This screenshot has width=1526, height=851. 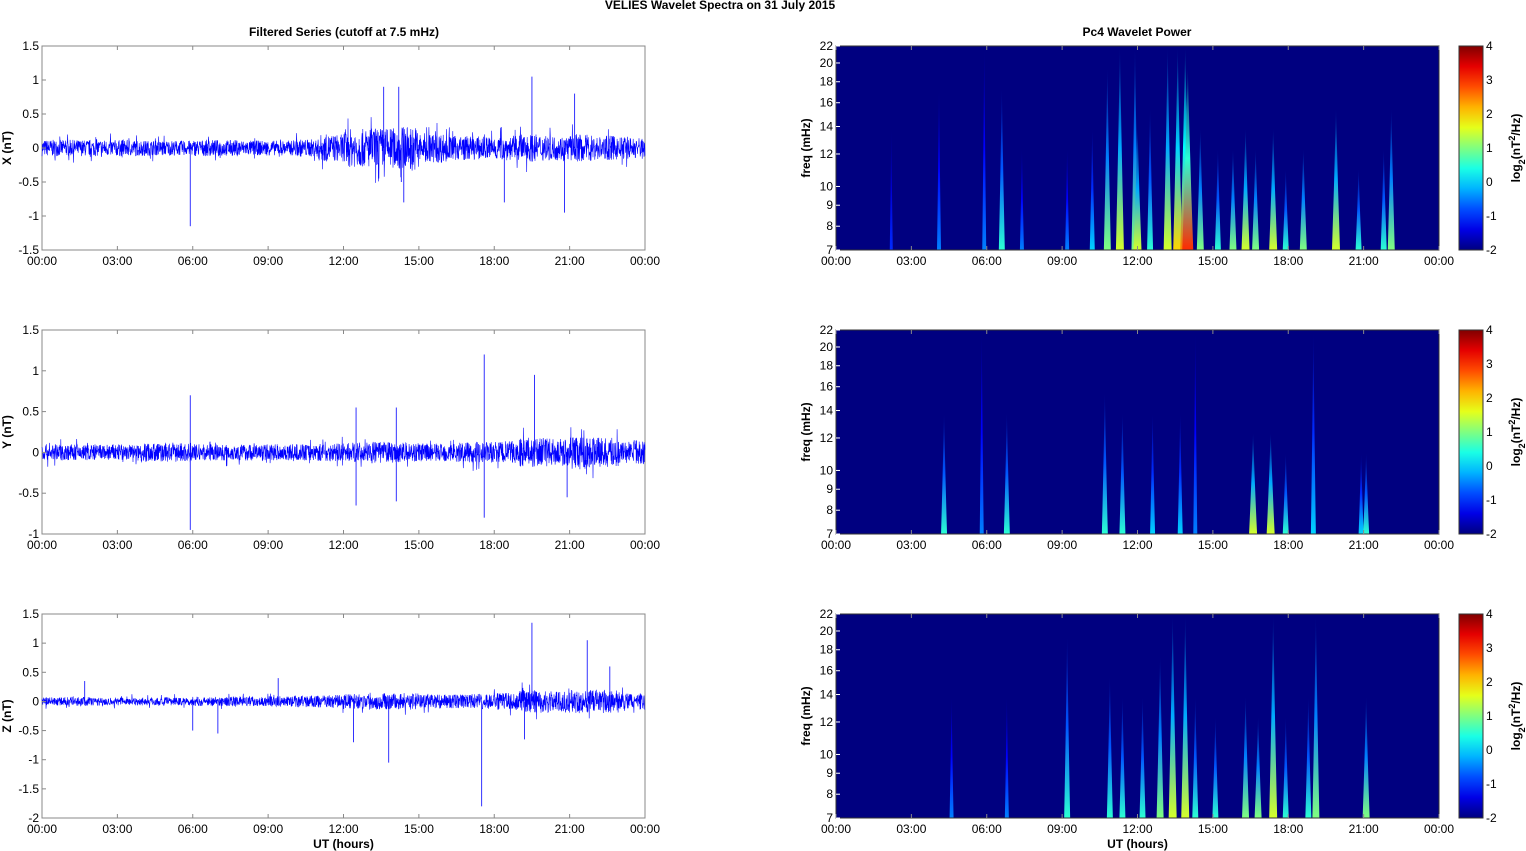 I want to click on colorbar-Y: -2 -1 0 1 2 3 4 log2(nT2/Hz), so click(x=1492, y=432).